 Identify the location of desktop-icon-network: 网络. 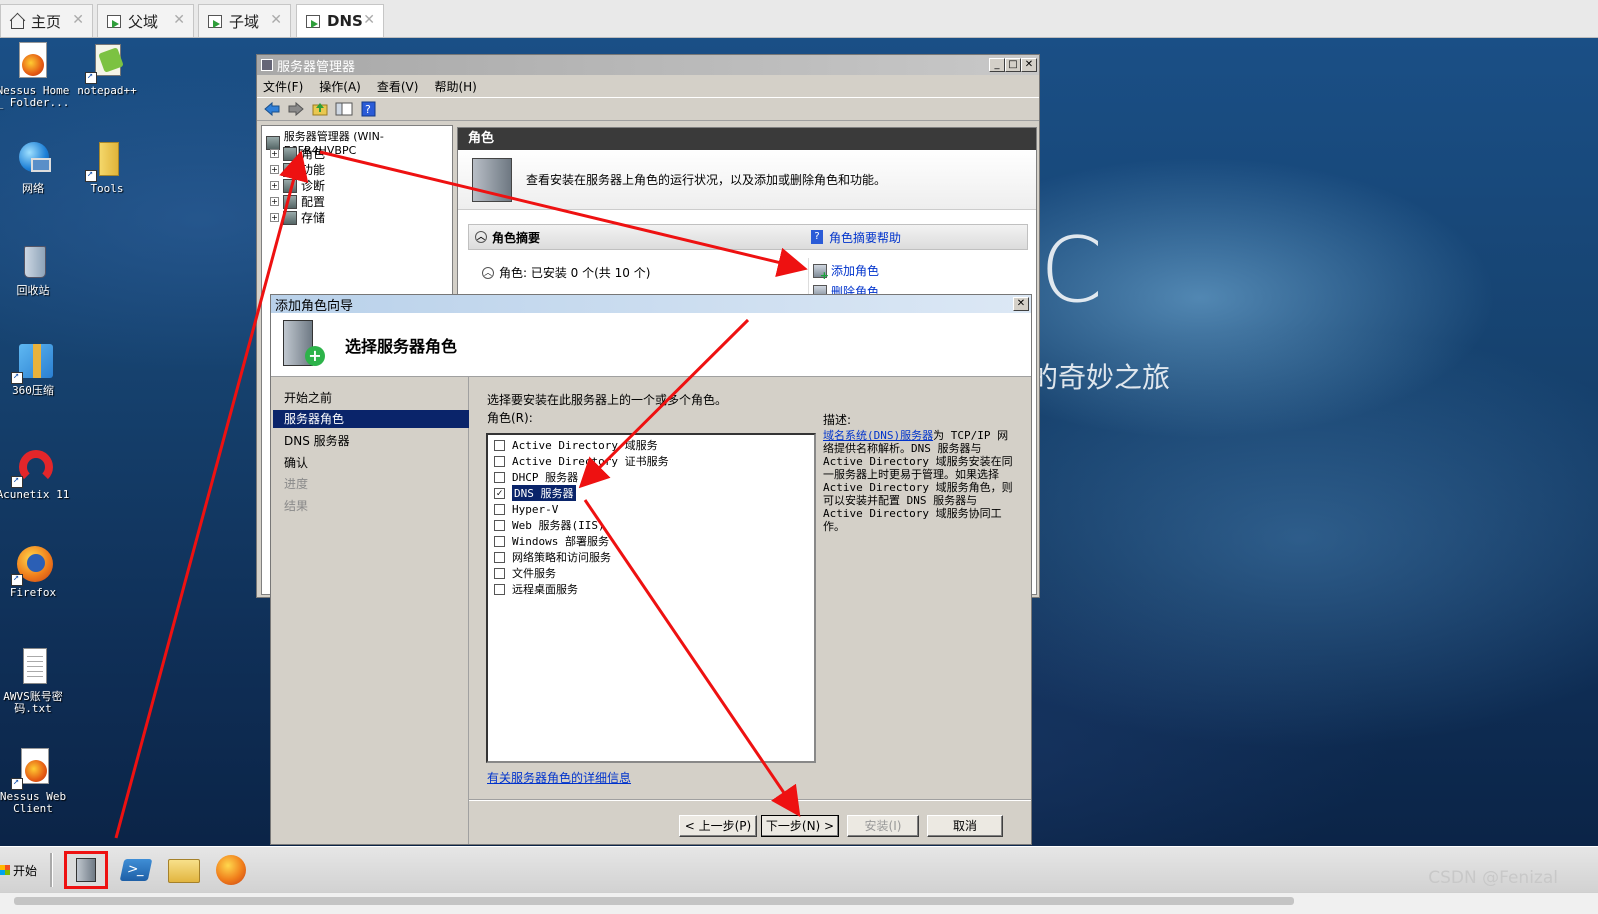
(35, 167).